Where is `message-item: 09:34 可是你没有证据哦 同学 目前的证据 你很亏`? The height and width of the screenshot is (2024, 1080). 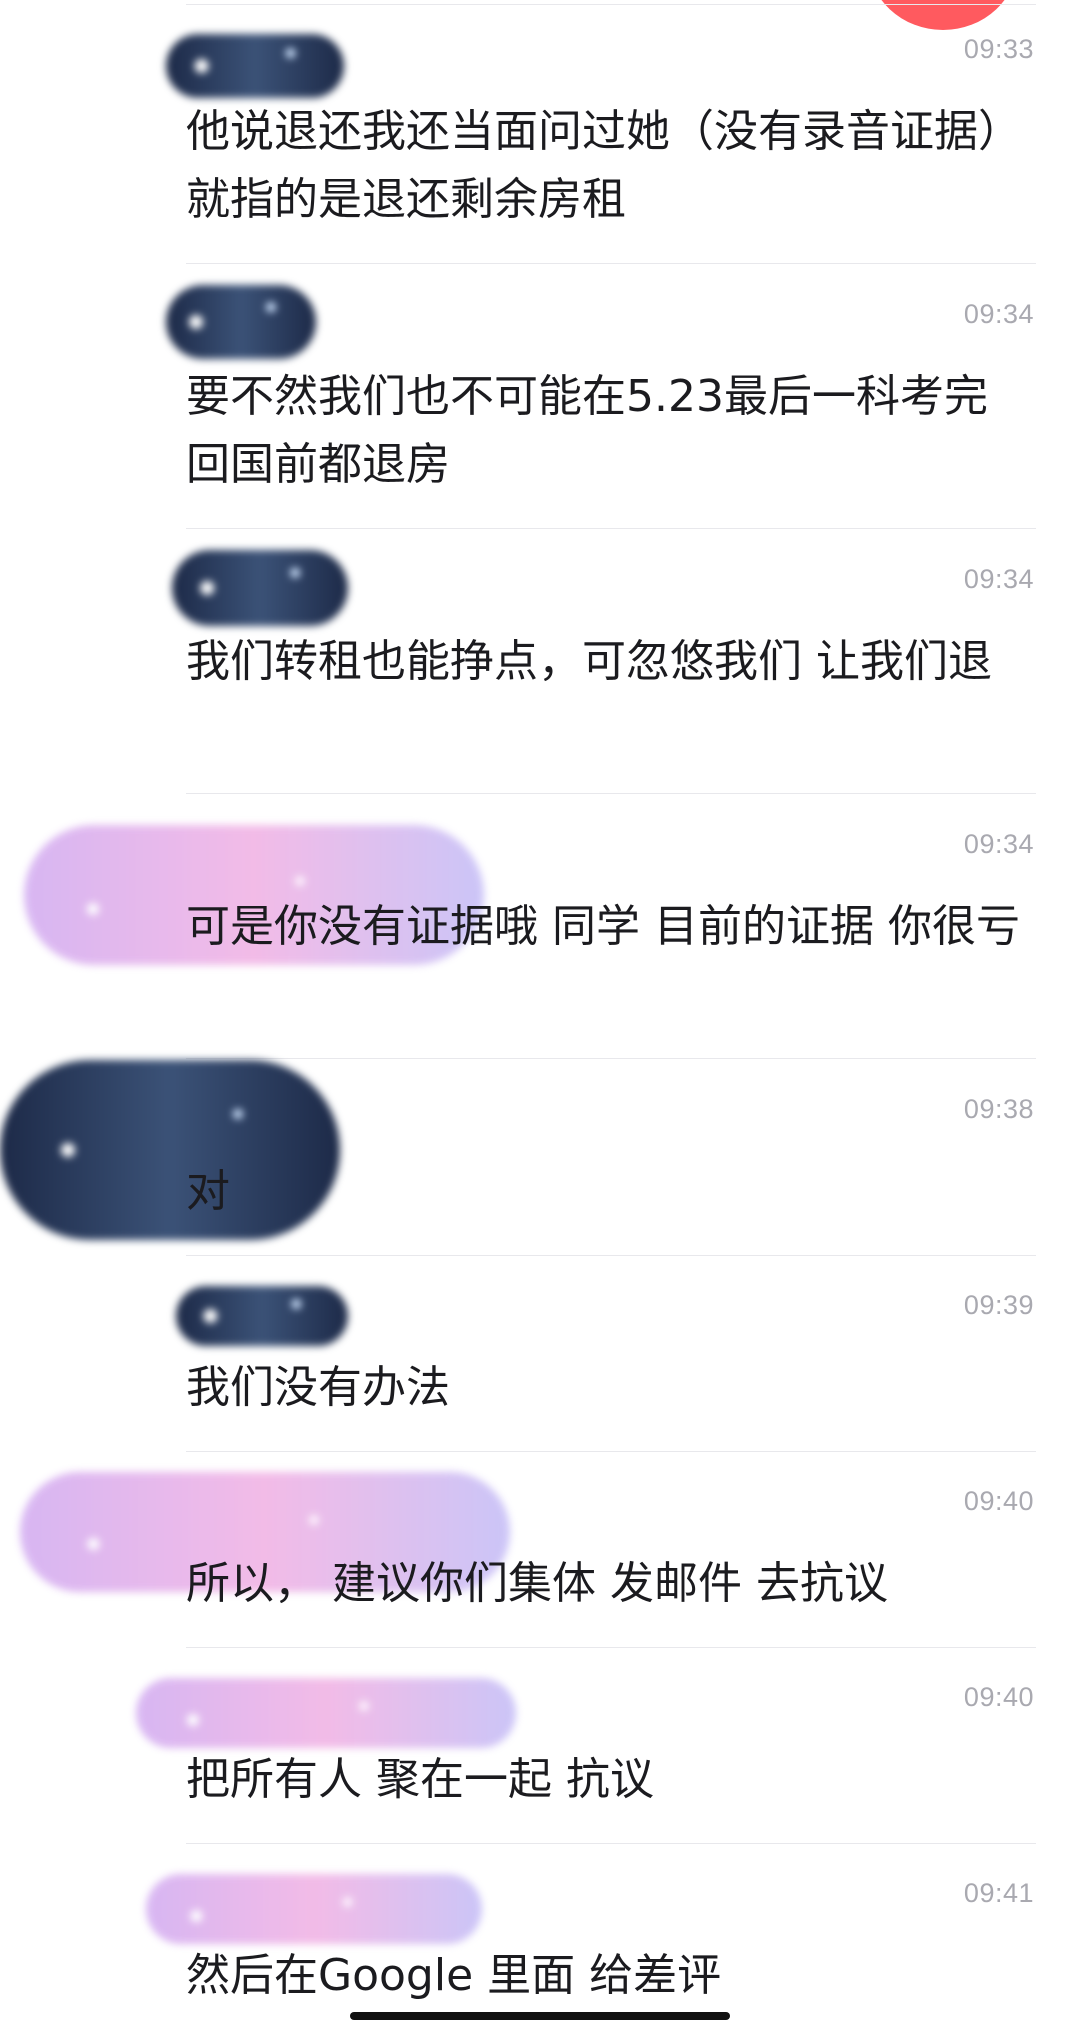
message-item: 09:34 可是你没有证据哦 同学 目前的证据 你很亏 is located at coordinates (540, 927).